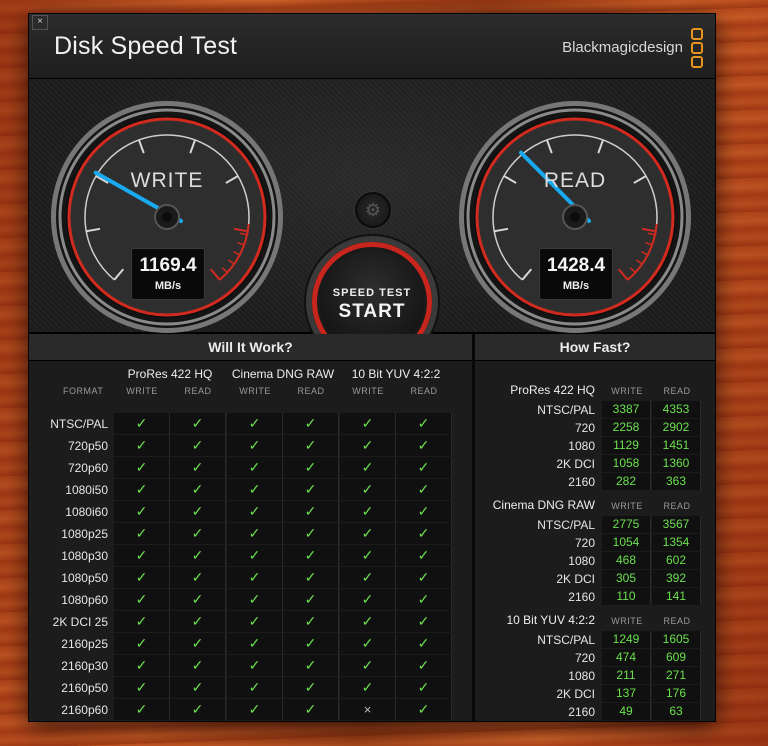 Image resolution: width=768 pixels, height=746 pixels. I want to click on format-row-label: 2160p60, so click(84, 710).